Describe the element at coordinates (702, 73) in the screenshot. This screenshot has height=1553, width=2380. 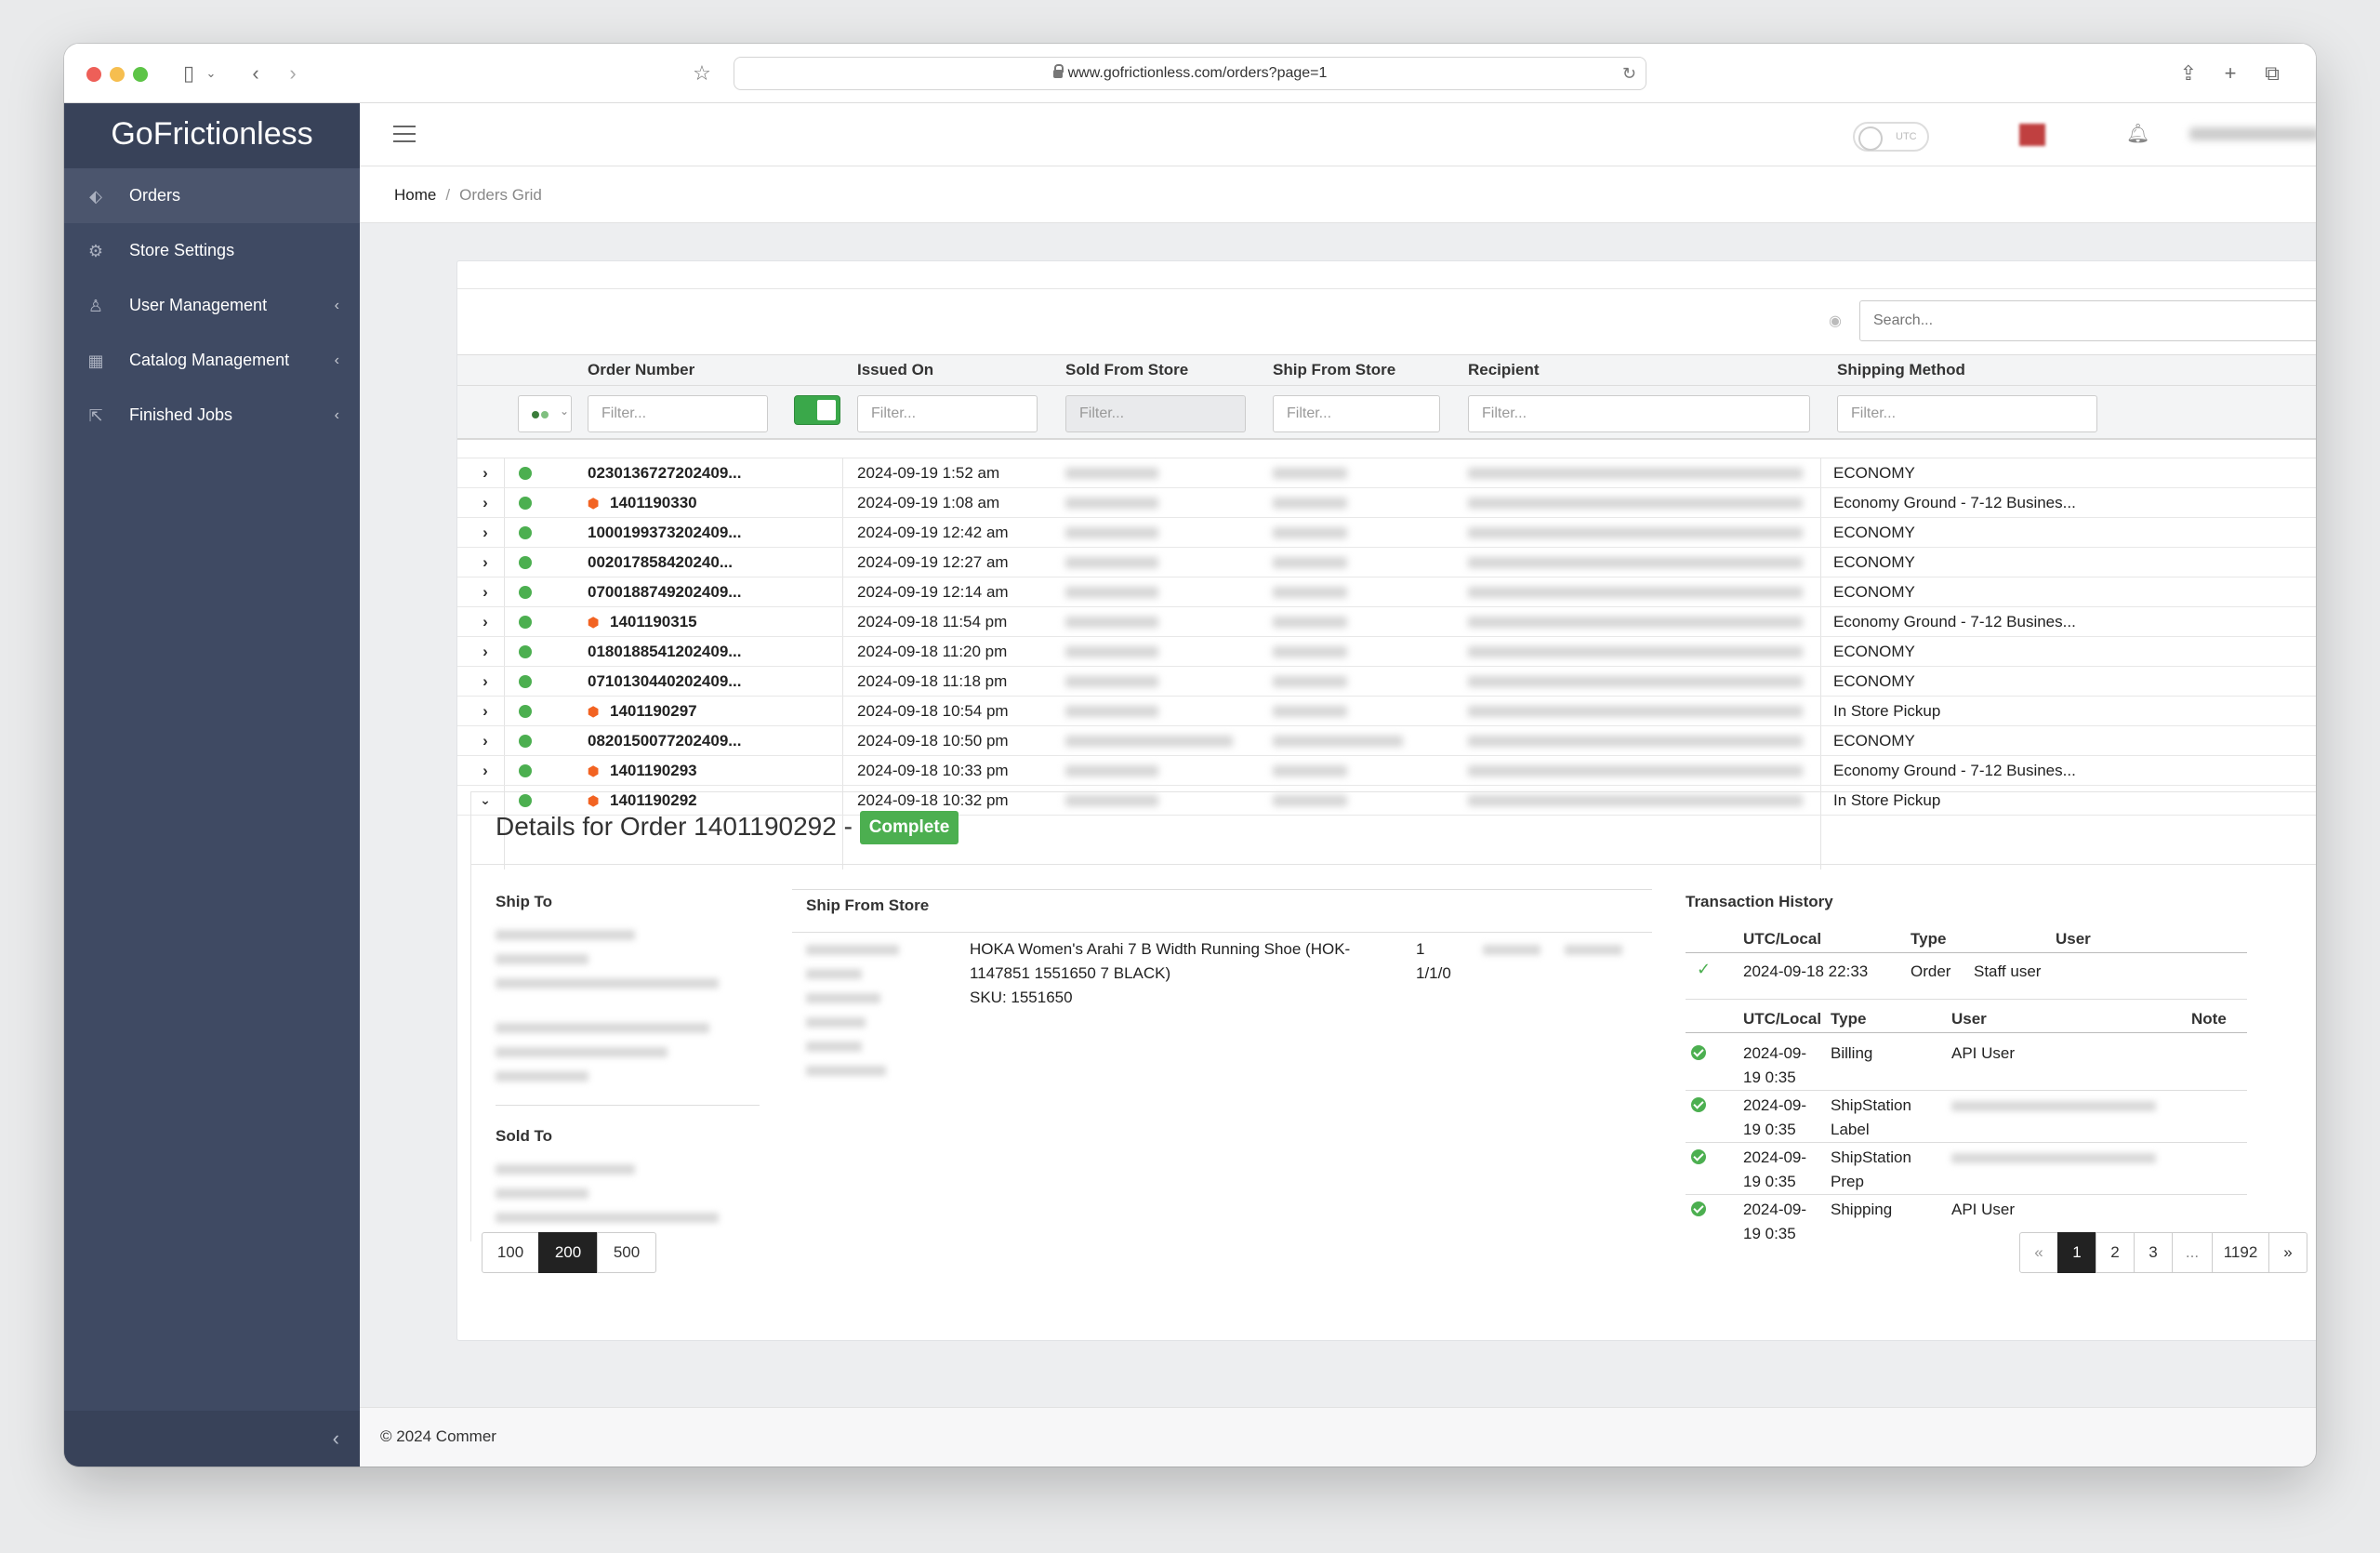
I see `bookmark-star-icon: ☆` at that location.